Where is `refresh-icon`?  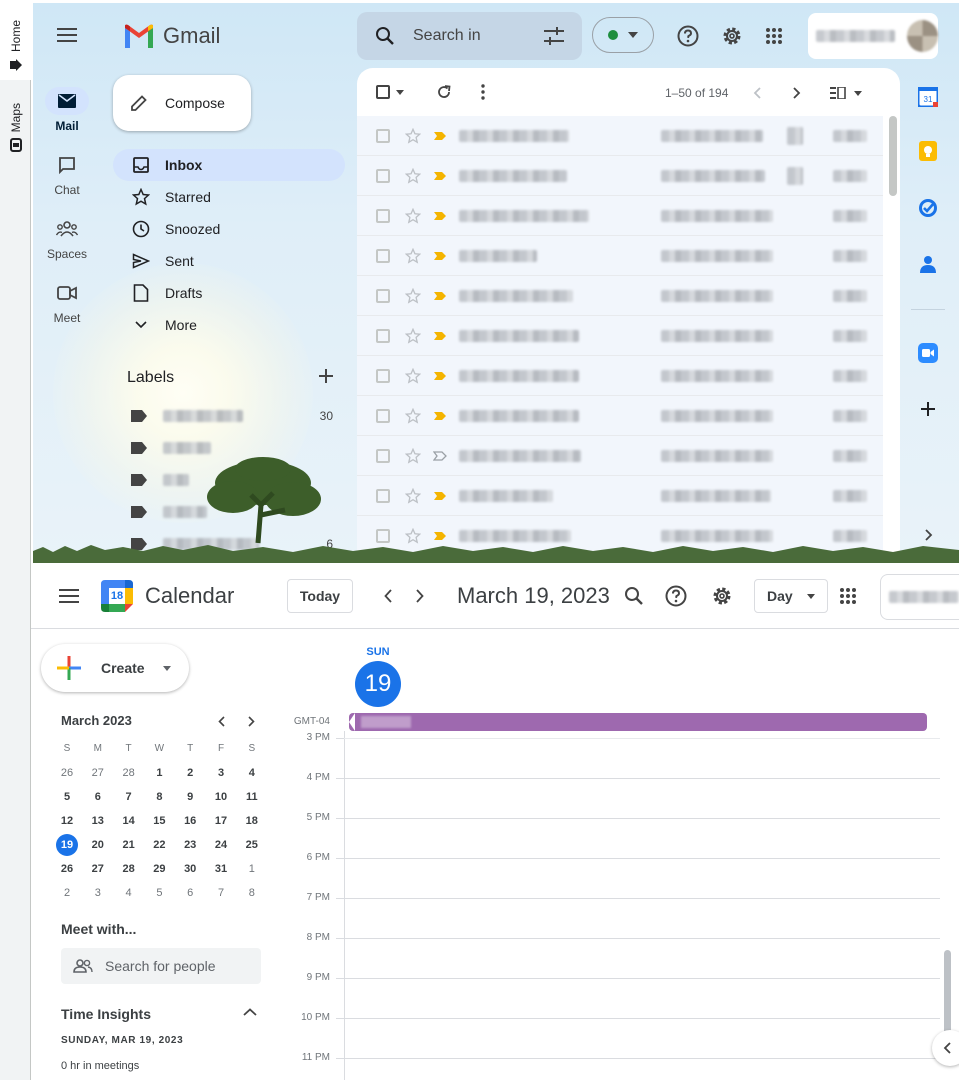 refresh-icon is located at coordinates (444, 92).